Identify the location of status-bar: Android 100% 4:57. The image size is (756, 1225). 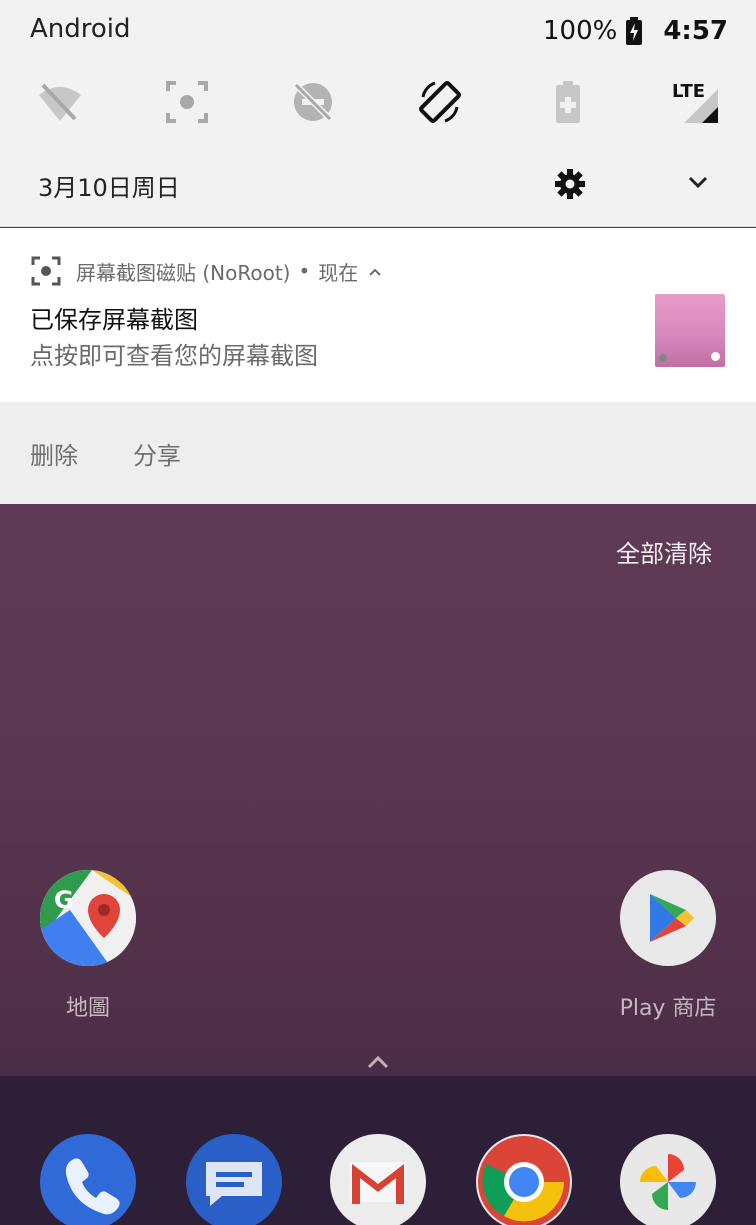
(378, 31).